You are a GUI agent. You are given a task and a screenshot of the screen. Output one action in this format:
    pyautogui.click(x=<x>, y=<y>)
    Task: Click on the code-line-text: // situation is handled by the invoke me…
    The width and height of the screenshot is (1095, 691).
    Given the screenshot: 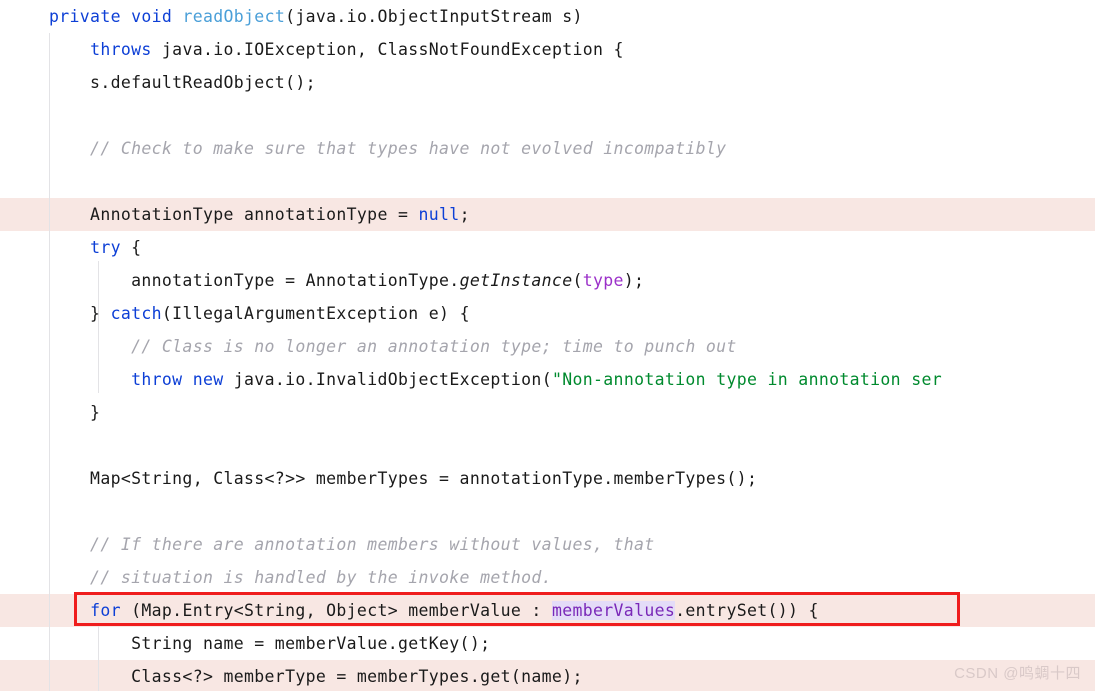 What is the action you would take?
    pyautogui.click(x=276, y=577)
    